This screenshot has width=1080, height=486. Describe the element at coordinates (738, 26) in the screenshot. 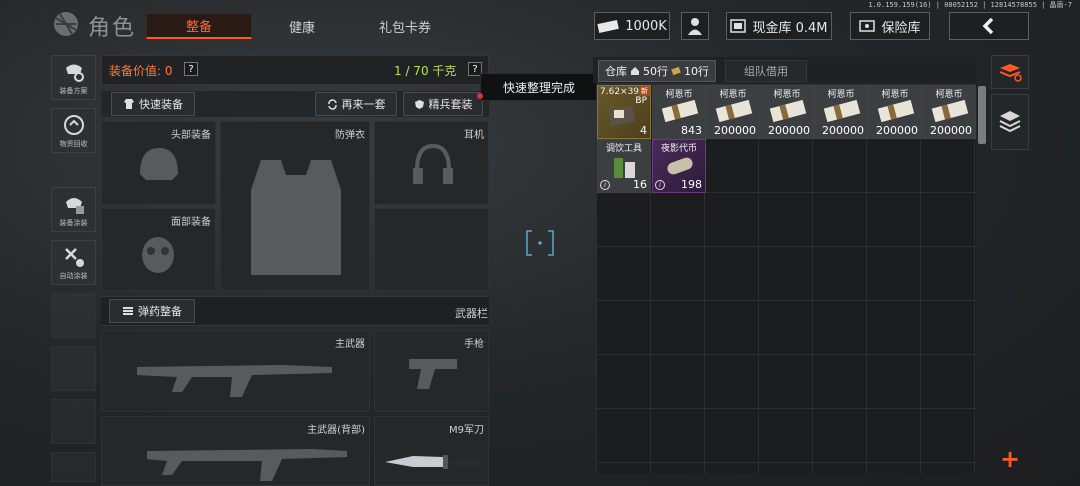

I see `vault-icon` at that location.